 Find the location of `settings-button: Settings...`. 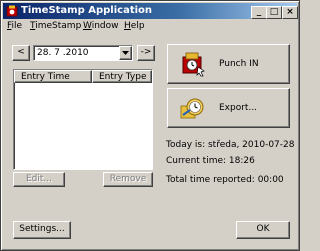

settings-button: Settings... is located at coordinates (42, 230).